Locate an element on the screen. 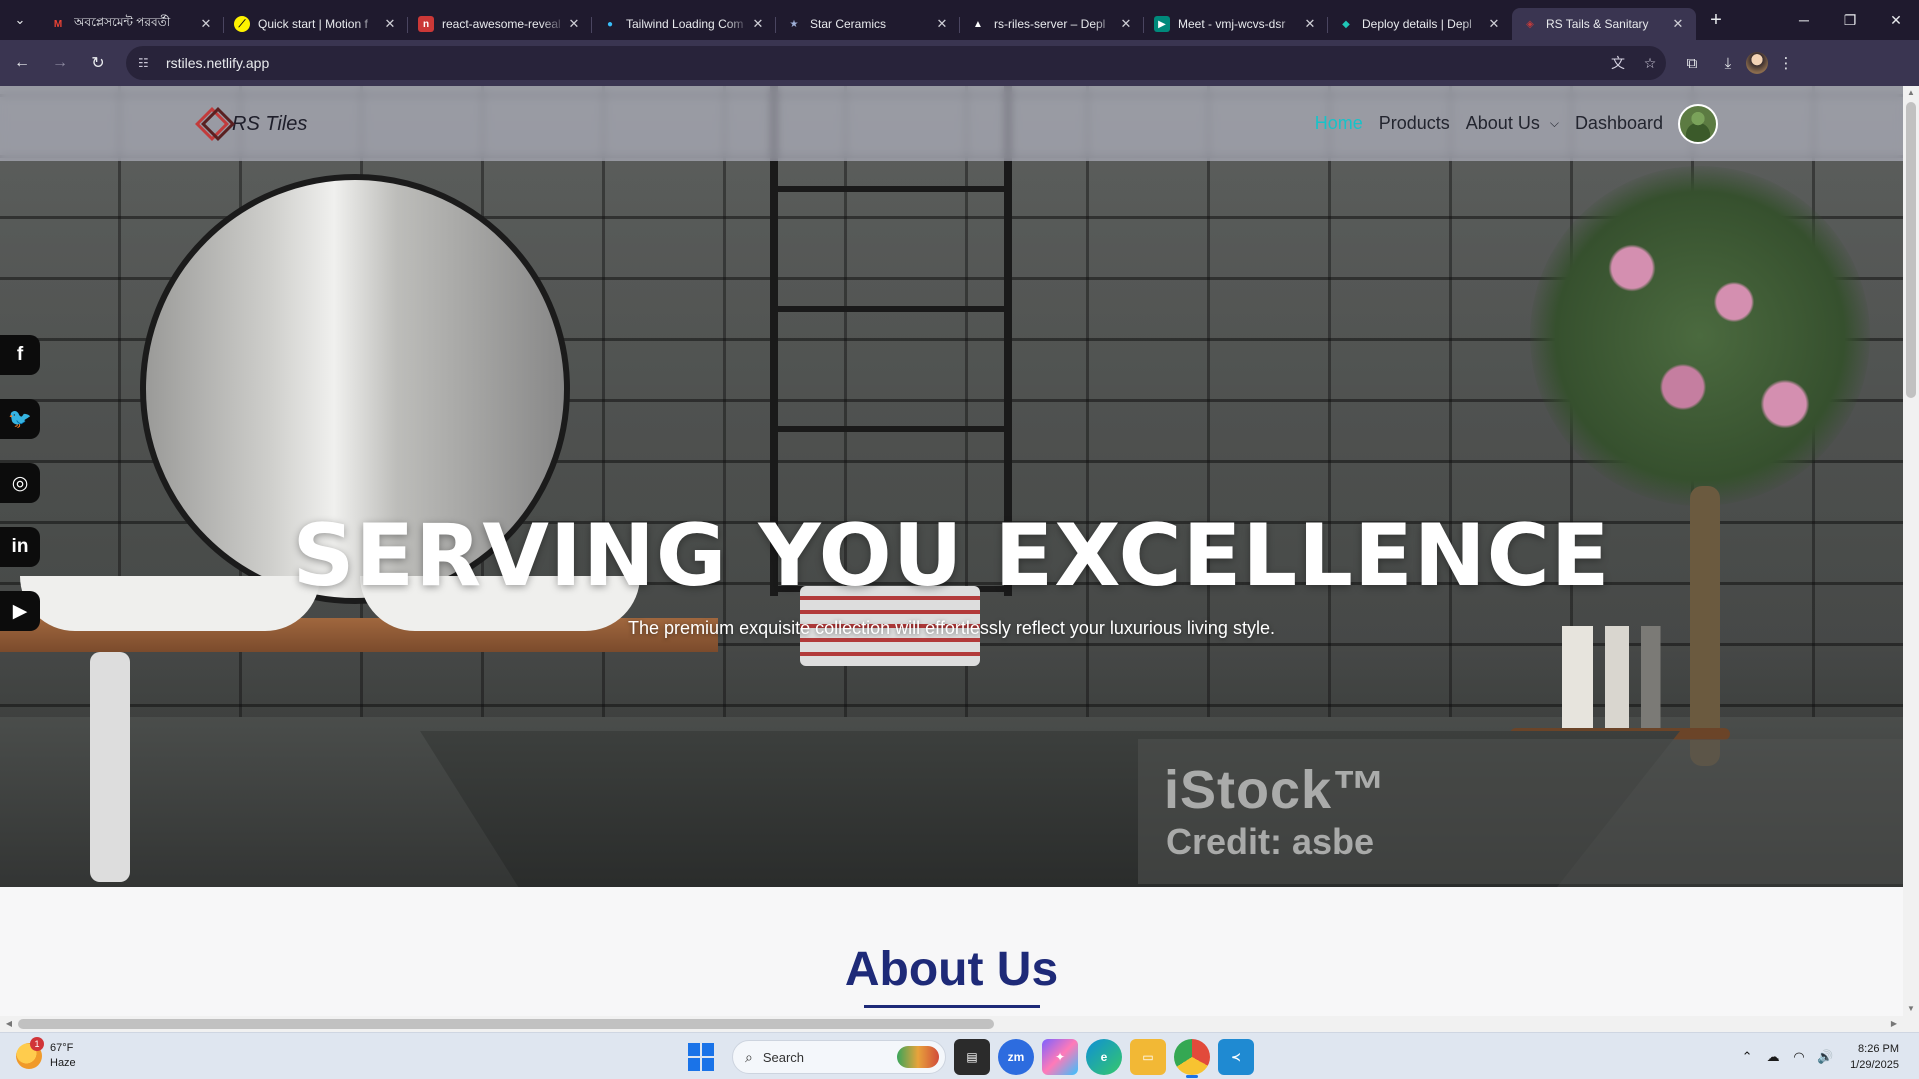  puzzle-icon: ⧉ is located at coordinates (1692, 63).